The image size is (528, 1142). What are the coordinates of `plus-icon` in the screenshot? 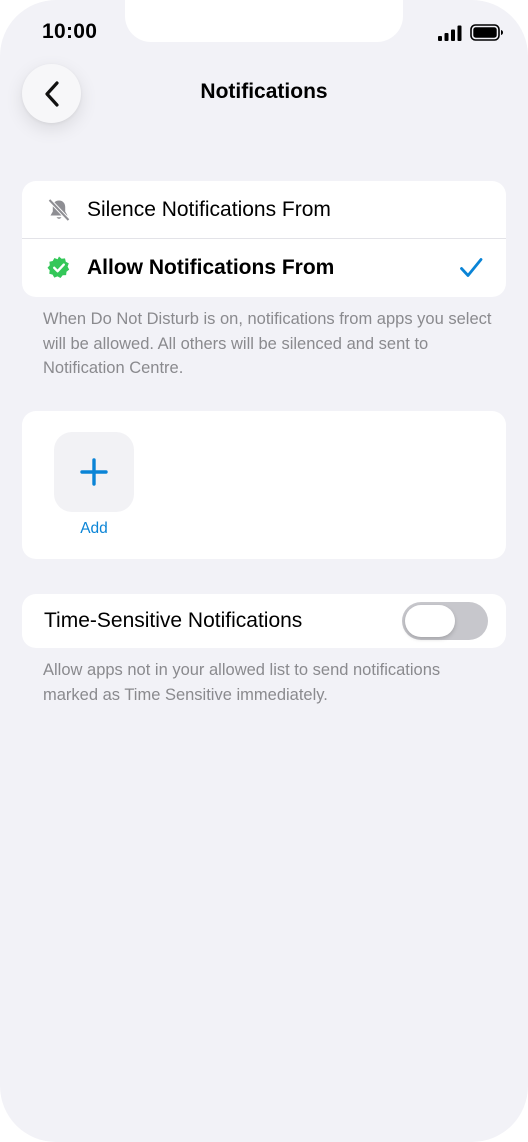 It's located at (94, 472).